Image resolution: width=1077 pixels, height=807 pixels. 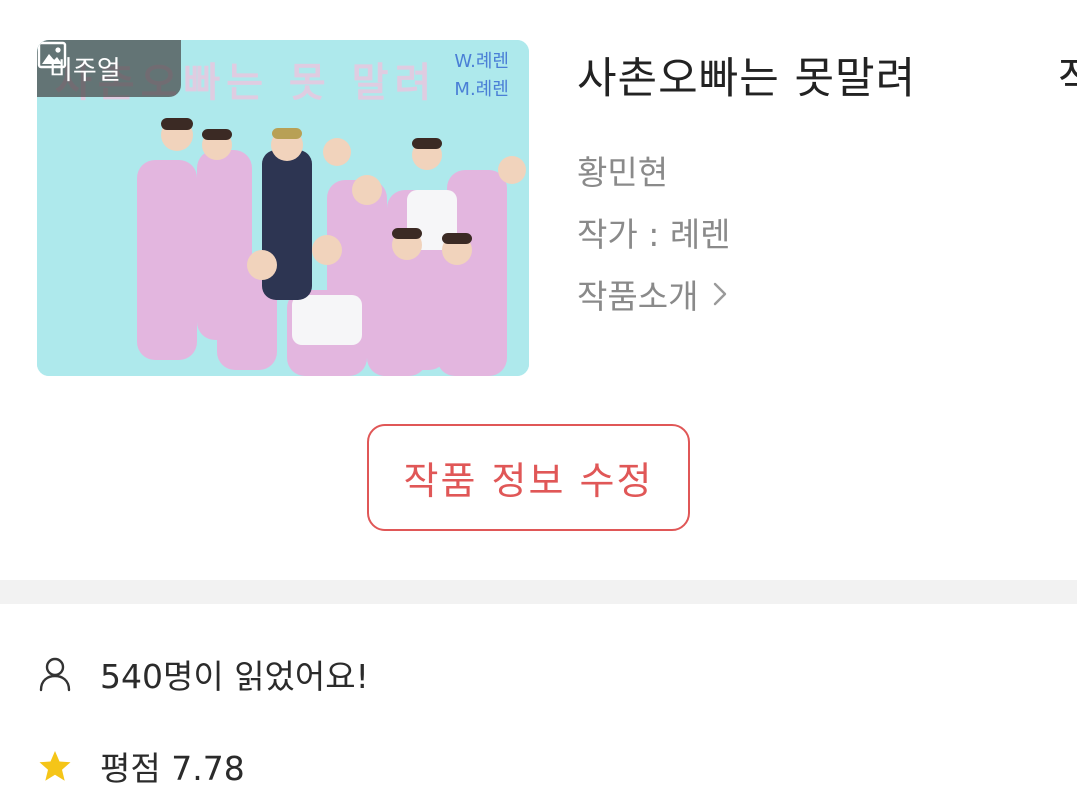 I want to click on work-subtitle: 황민현, so click(x=623, y=172).